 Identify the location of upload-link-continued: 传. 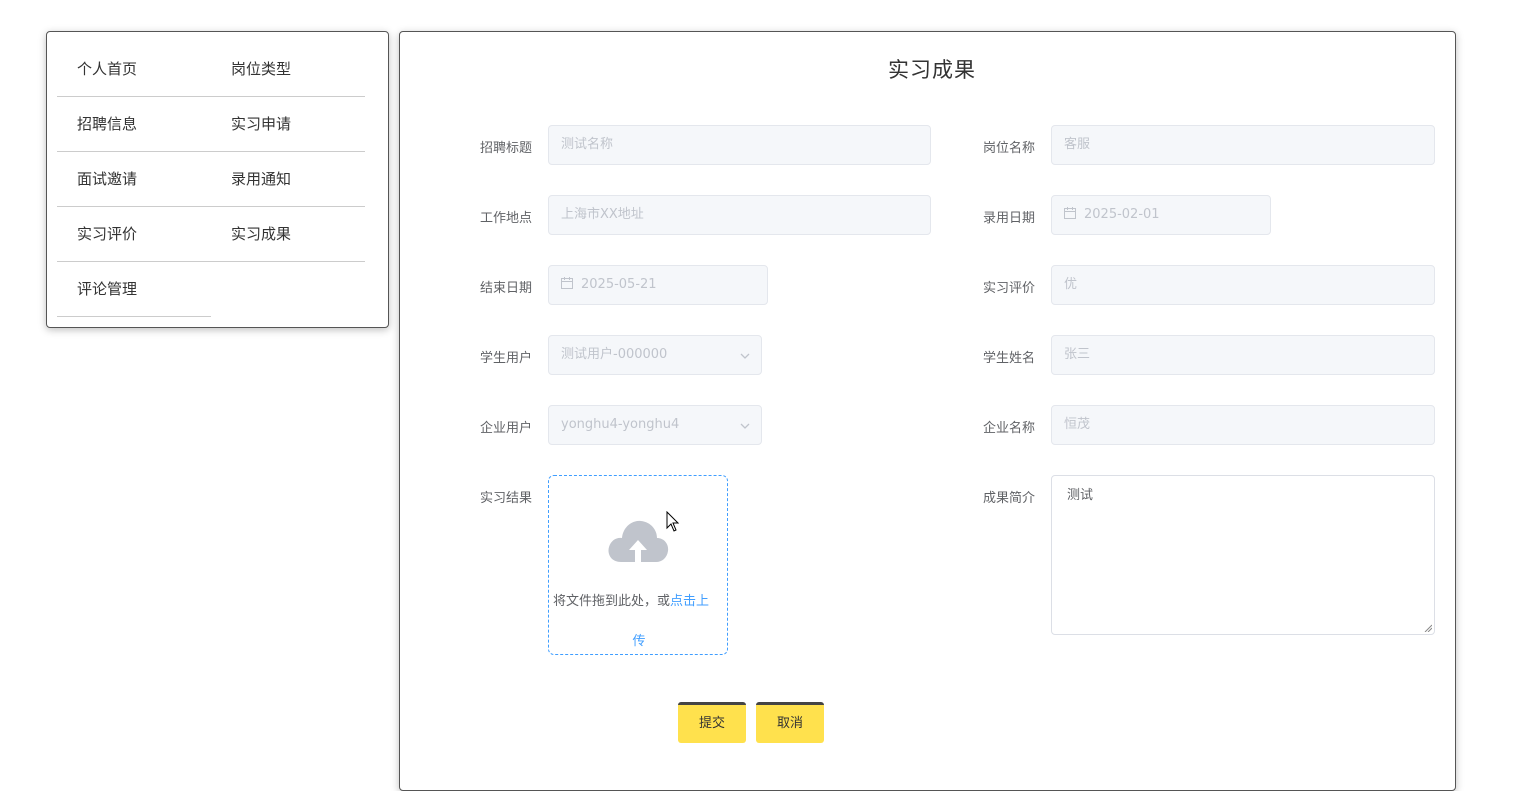
(639, 642).